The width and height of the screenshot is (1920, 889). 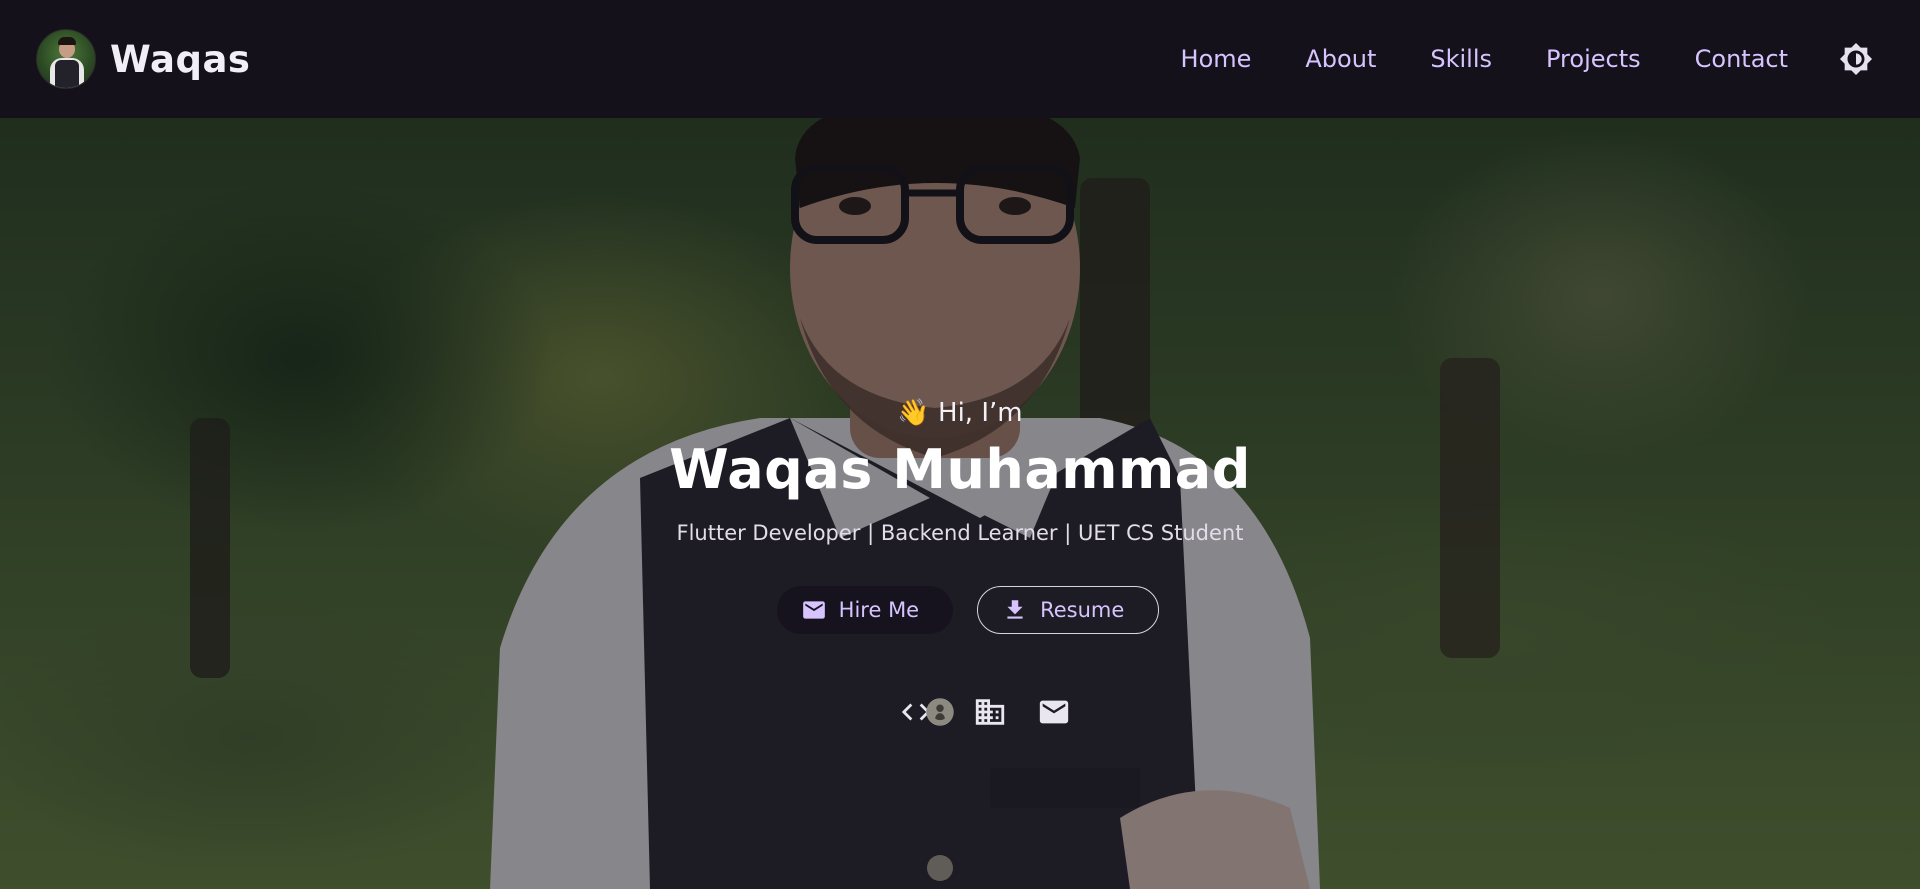 I want to click on nav-link-skills: Skills, so click(x=1461, y=59).